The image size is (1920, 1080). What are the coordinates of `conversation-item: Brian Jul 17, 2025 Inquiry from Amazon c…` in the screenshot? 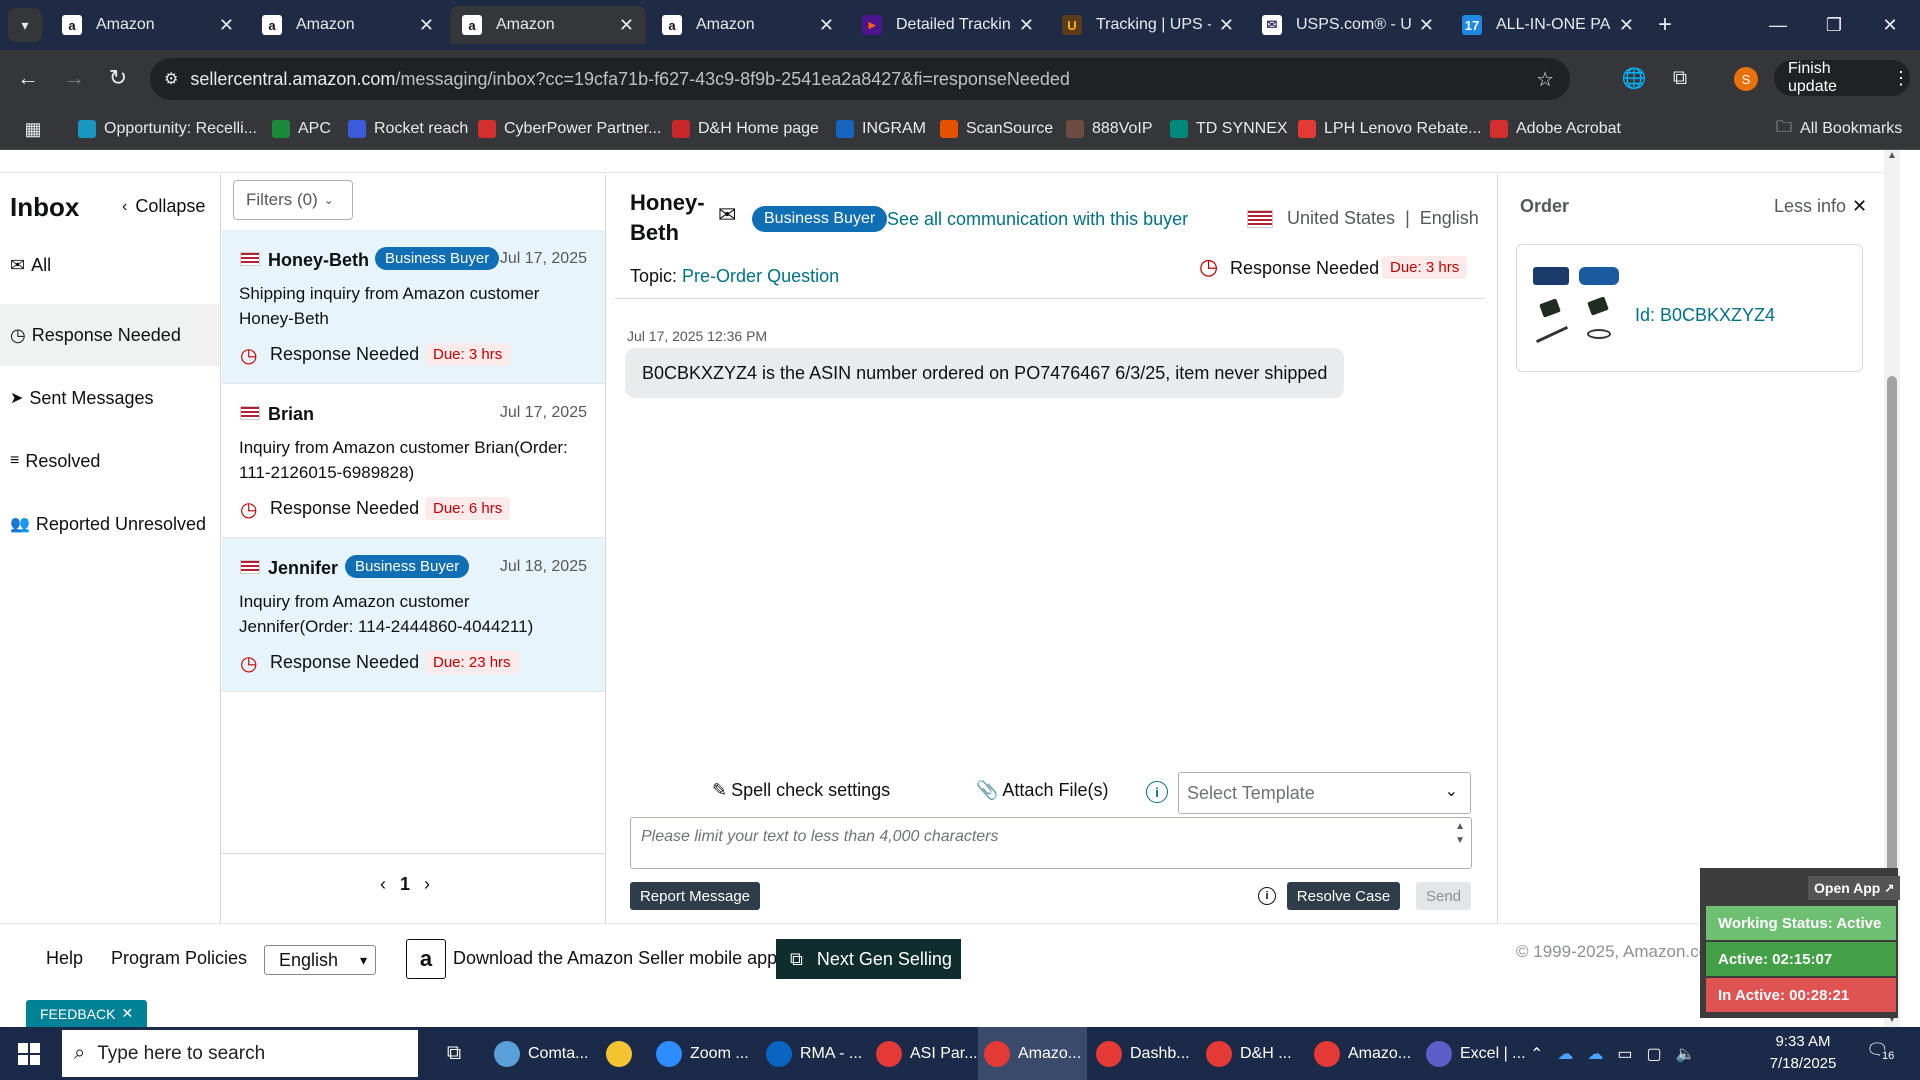 It's located at (413, 461).